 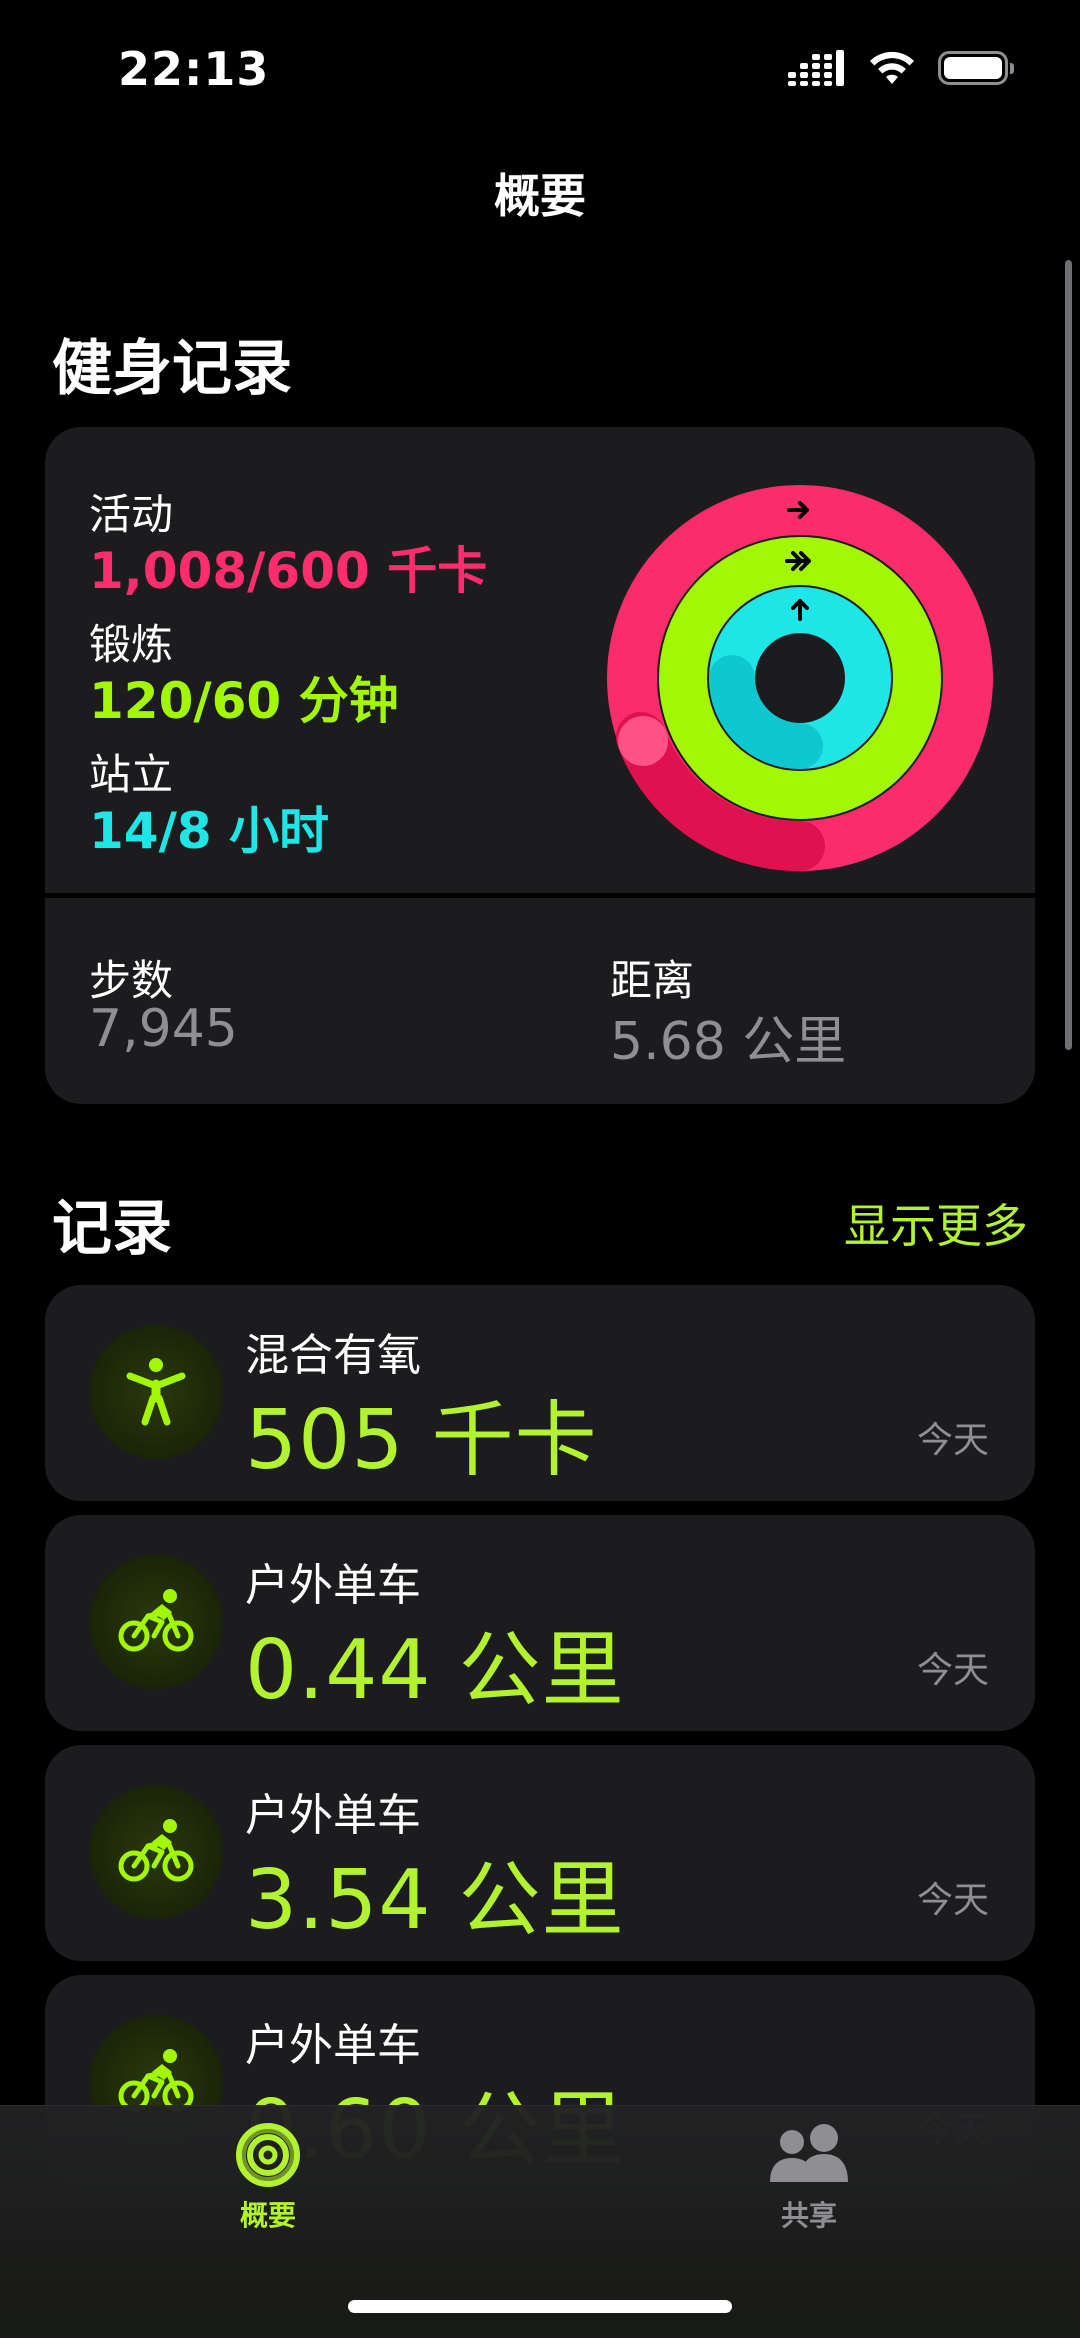 What do you see at coordinates (973, 68) in the screenshot?
I see `battery-fill` at bounding box center [973, 68].